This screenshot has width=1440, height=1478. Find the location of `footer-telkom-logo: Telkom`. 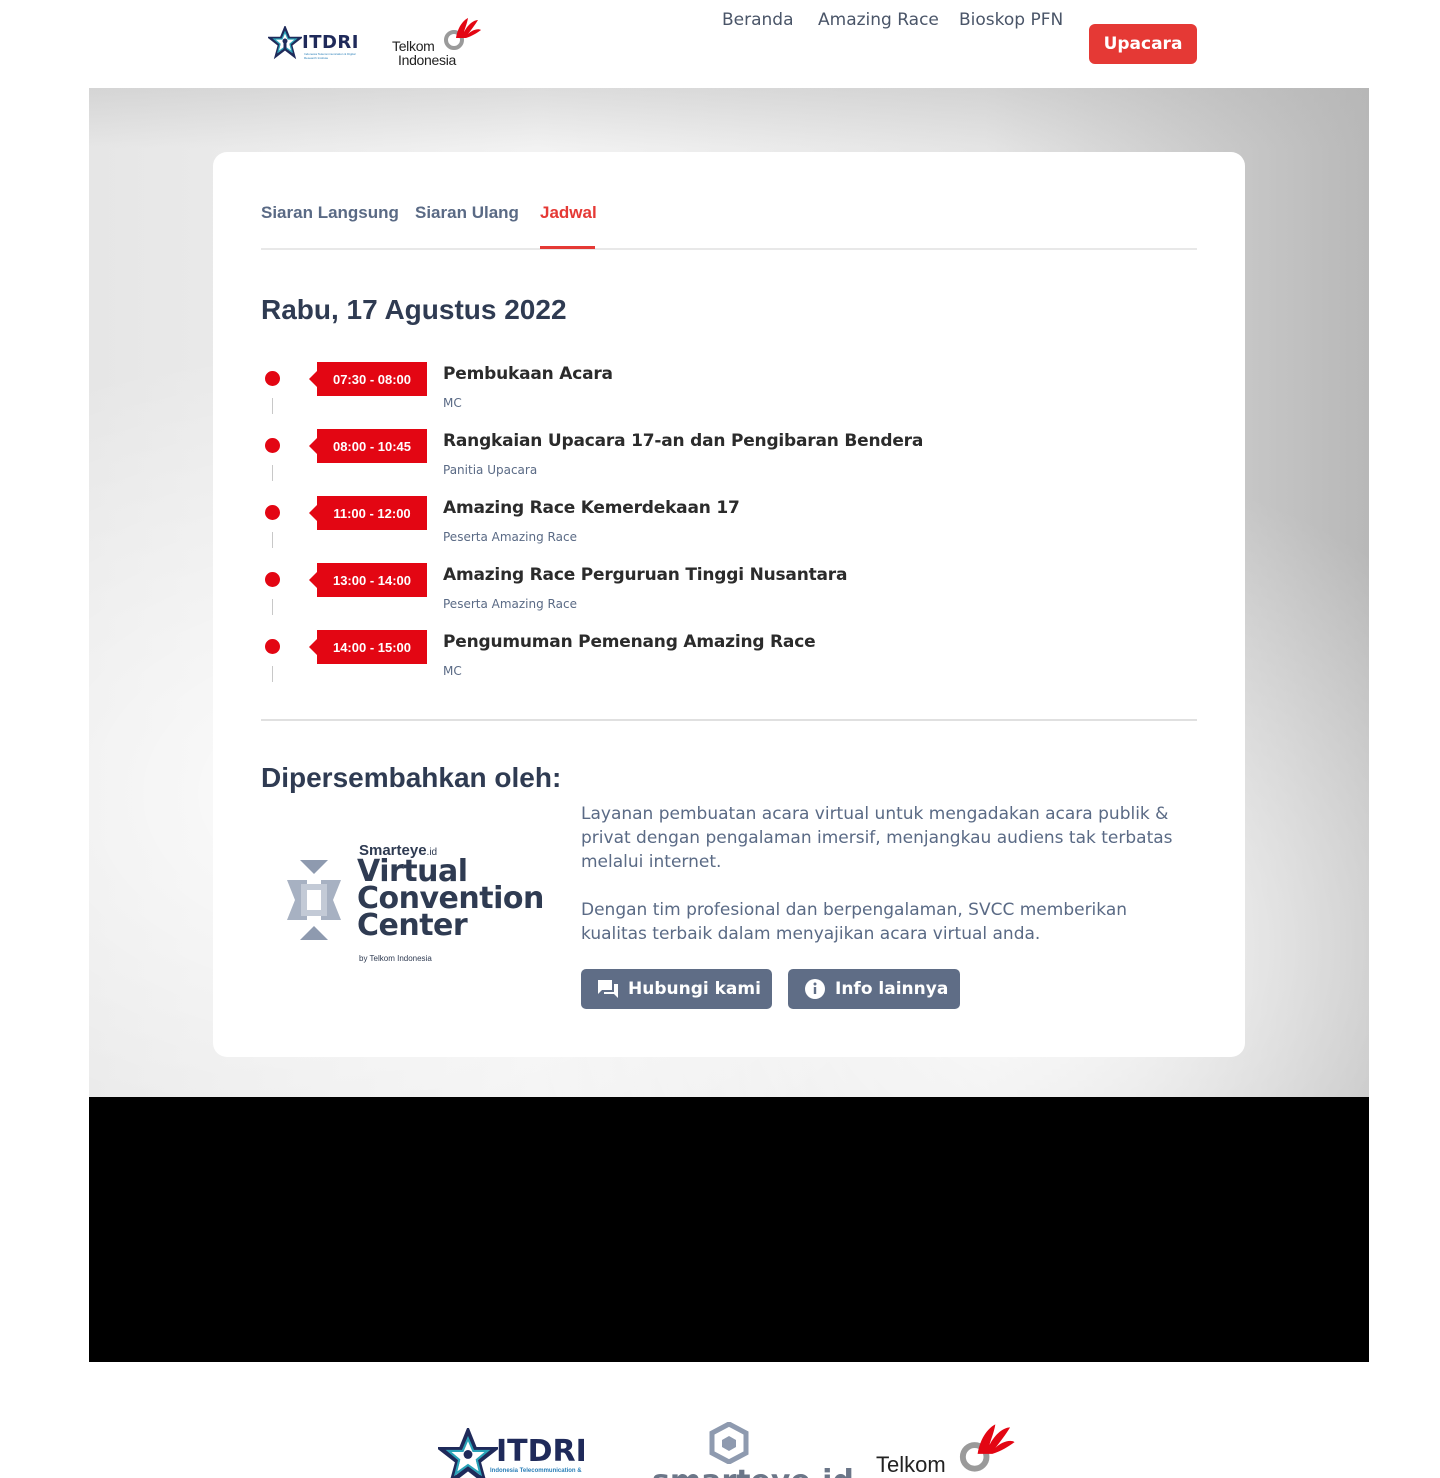

footer-telkom-logo: Telkom is located at coordinates (949, 1449).